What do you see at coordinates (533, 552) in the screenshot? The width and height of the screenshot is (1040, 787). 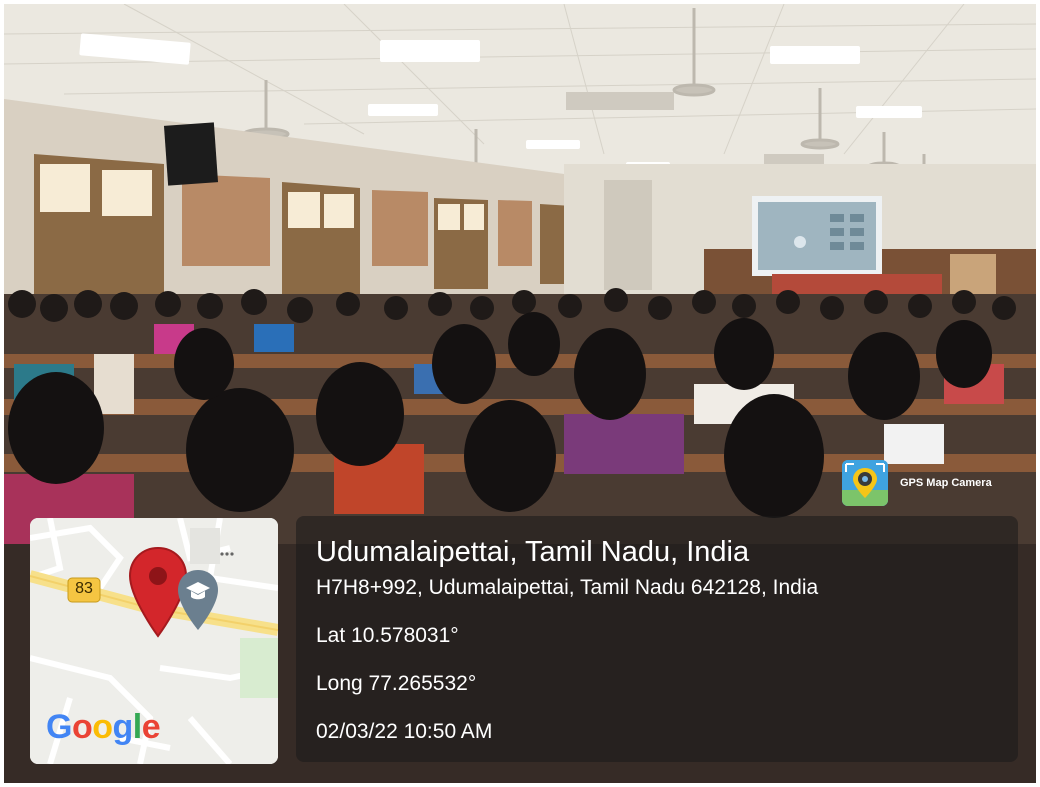 I see `location-title: Udumalaipettai, Tamil Nadu, India` at bounding box center [533, 552].